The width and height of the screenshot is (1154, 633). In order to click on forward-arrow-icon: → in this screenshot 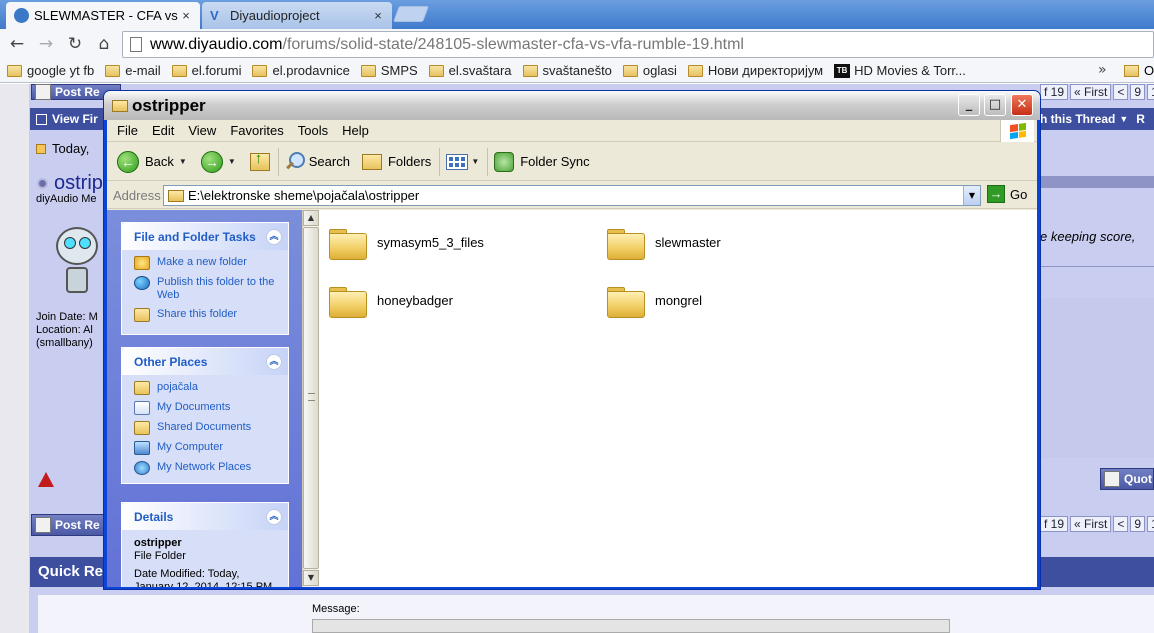, I will do `click(46, 44)`.